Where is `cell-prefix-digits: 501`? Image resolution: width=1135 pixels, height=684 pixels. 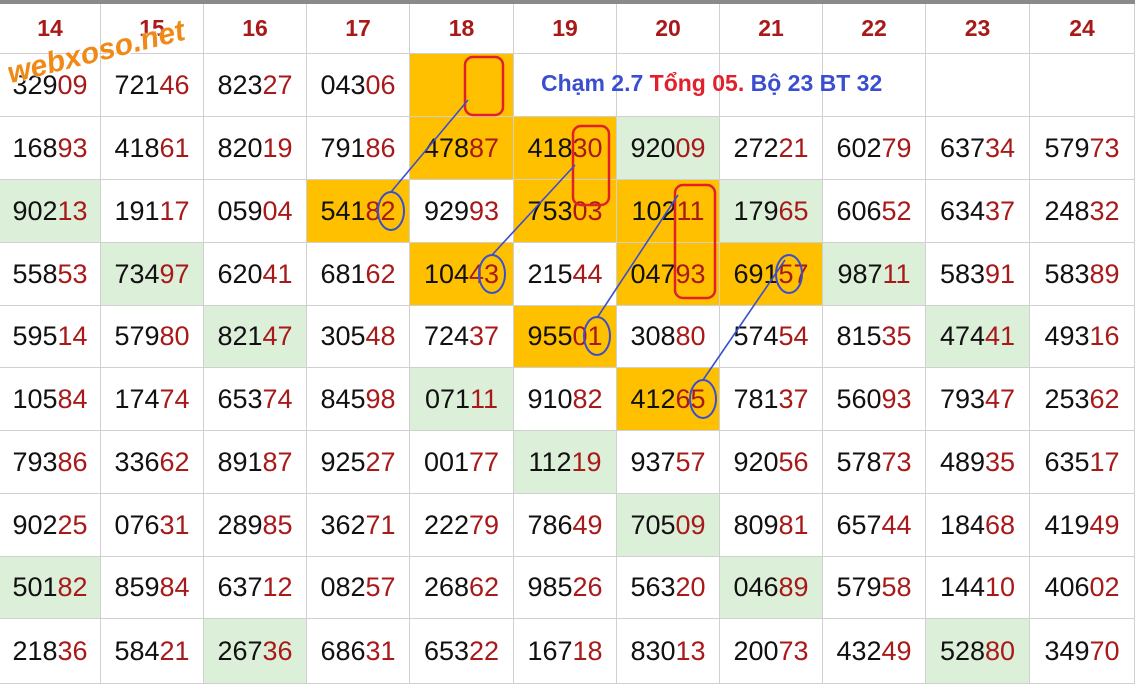 cell-prefix-digits: 501 is located at coordinates (35, 587).